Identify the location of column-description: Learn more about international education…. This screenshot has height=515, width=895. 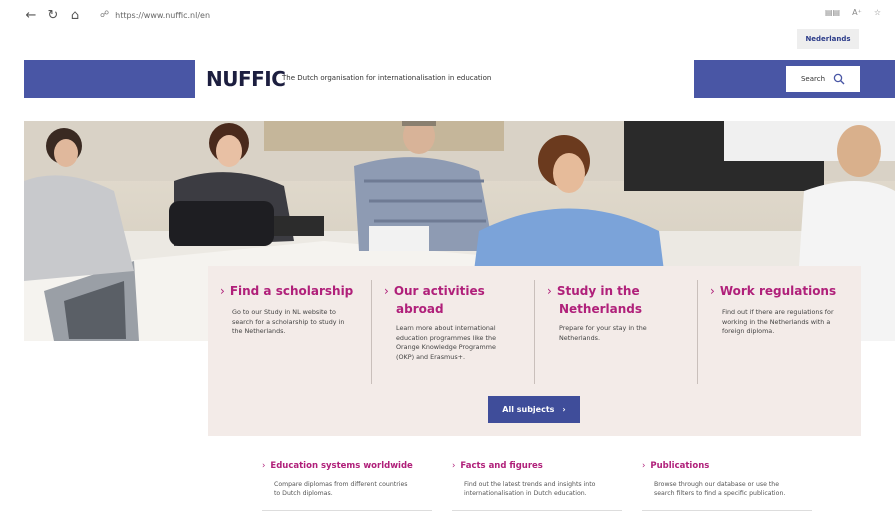
(446, 342).